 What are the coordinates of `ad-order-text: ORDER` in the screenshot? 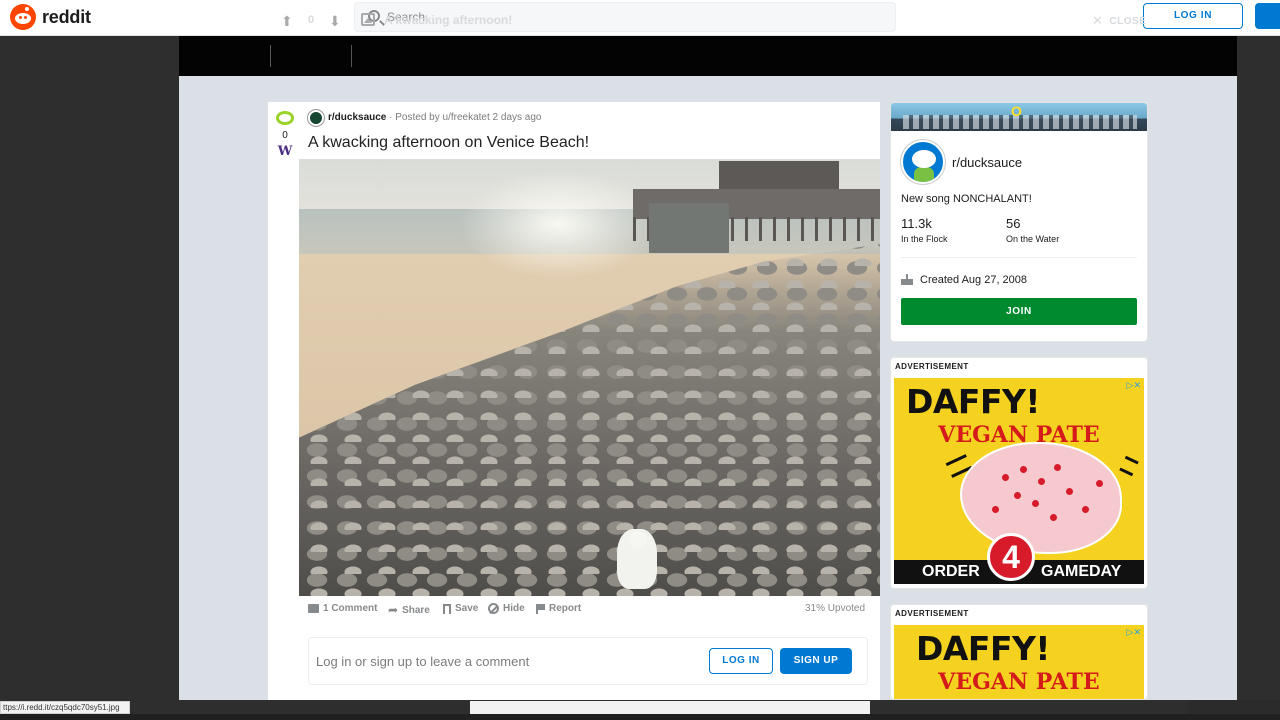 It's located at (951, 571).